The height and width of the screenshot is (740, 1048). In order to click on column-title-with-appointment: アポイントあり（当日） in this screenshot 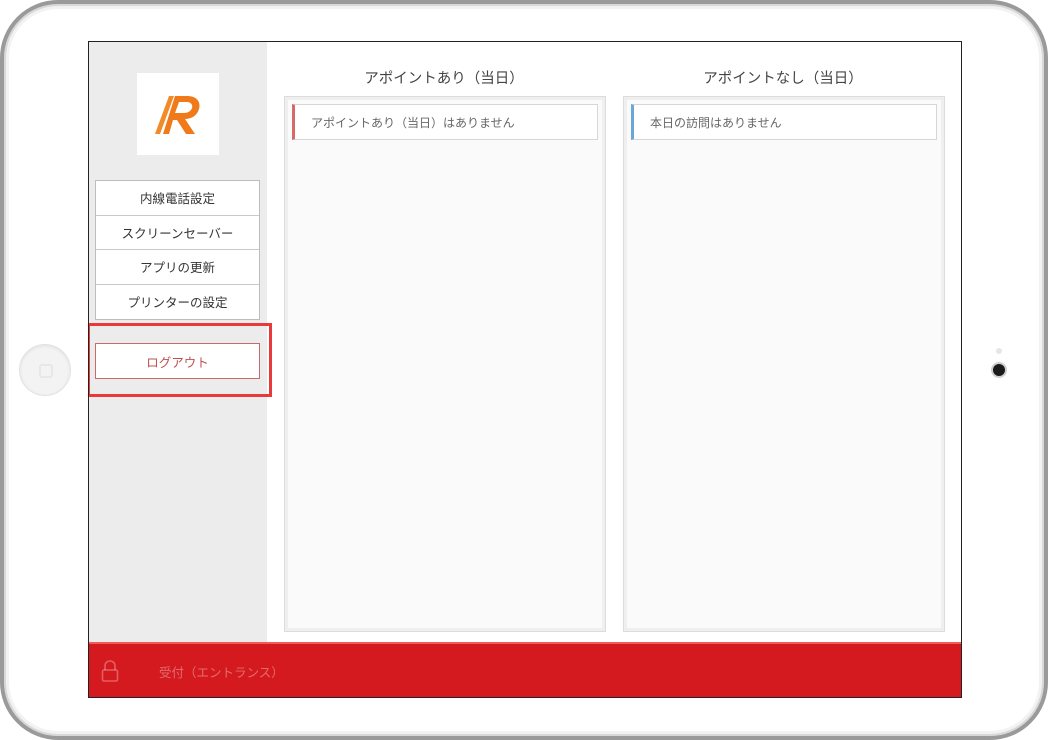, I will do `click(444, 79)`.